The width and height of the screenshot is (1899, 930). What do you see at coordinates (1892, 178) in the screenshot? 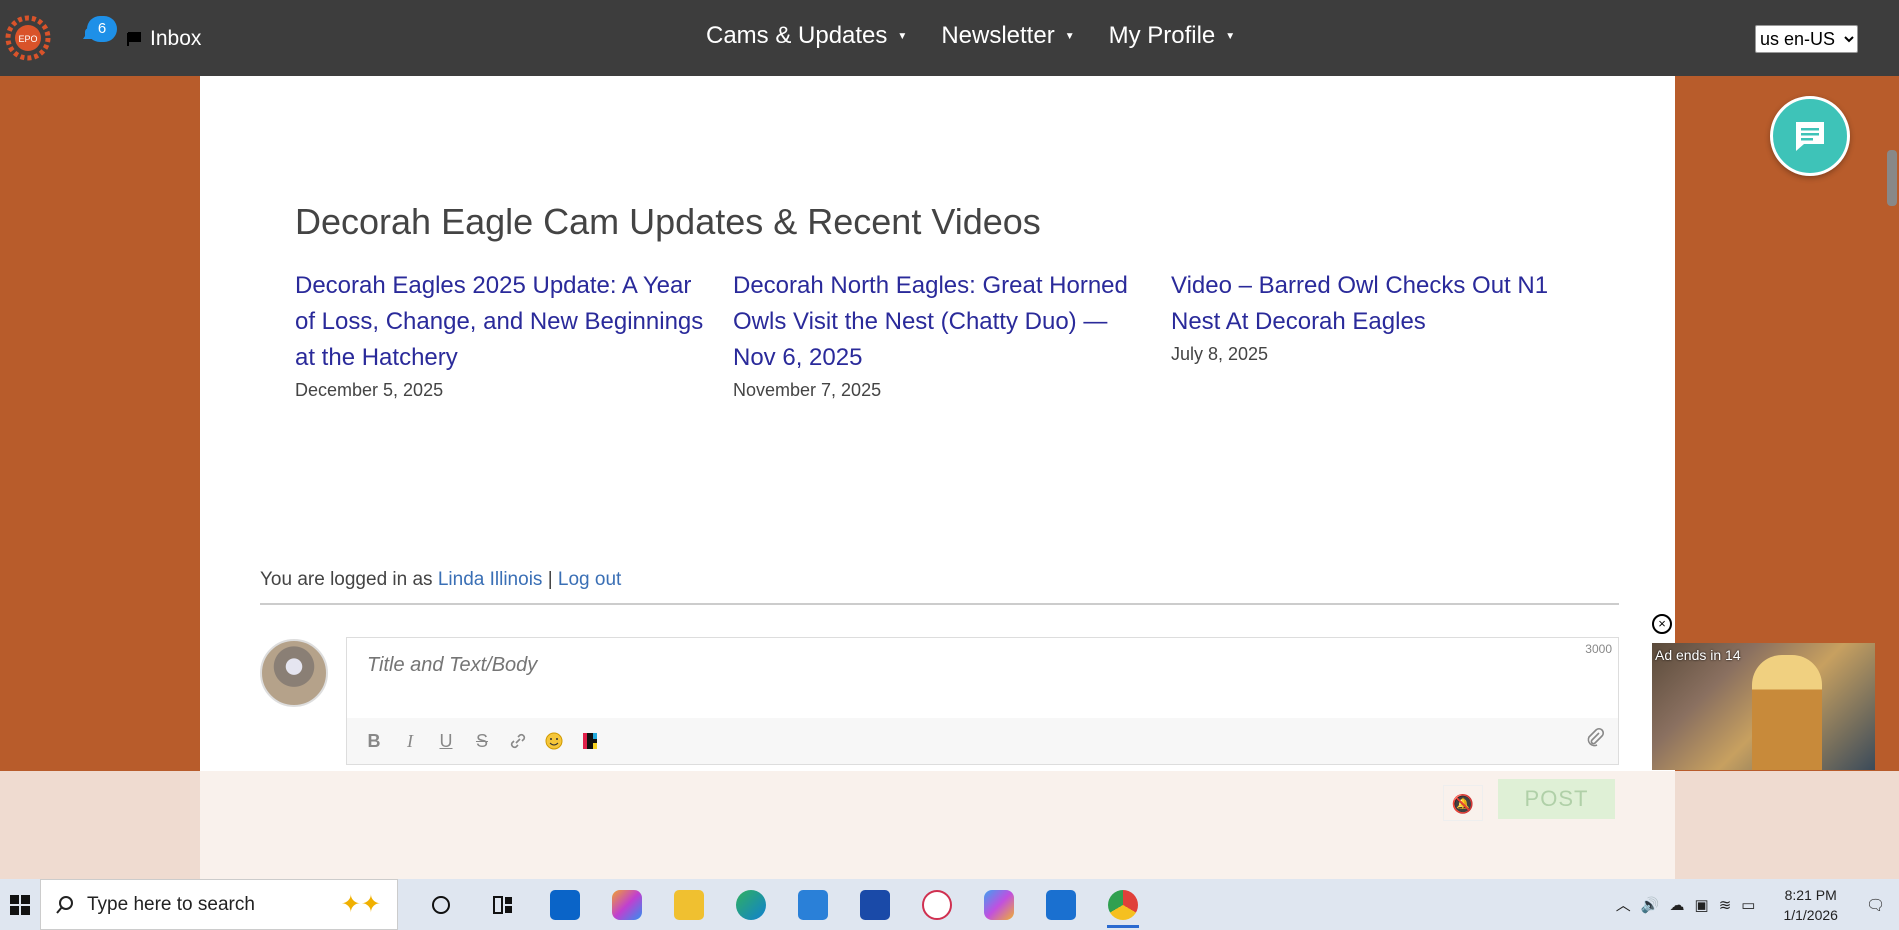
I see `page-scrollbar` at bounding box center [1892, 178].